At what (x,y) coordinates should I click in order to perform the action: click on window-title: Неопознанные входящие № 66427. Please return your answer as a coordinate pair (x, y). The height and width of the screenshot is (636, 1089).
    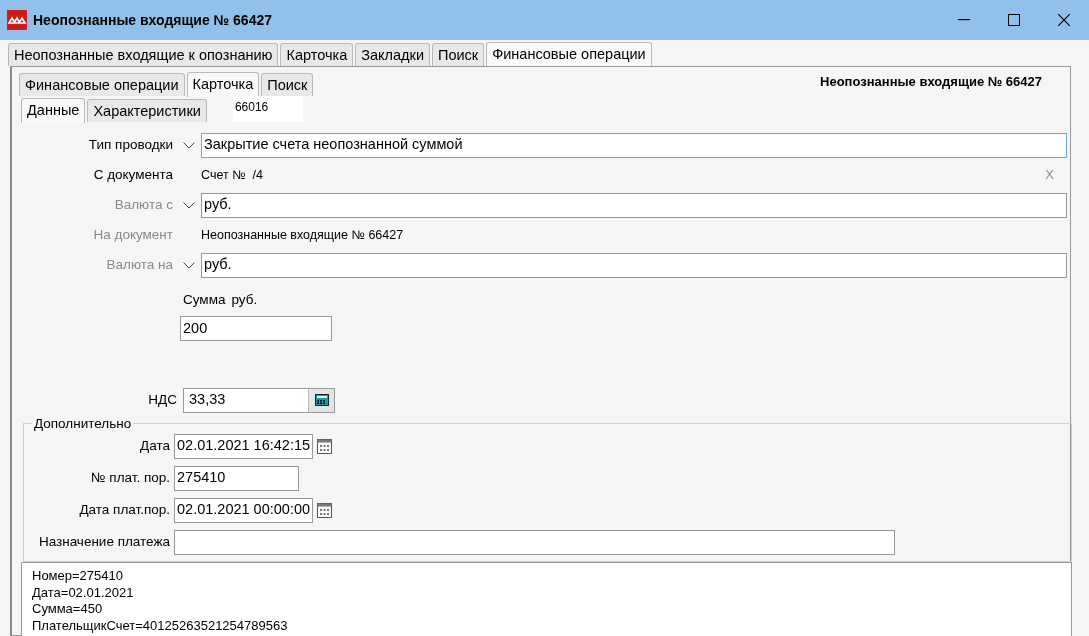
    Looking at the image, I should click on (152, 20).